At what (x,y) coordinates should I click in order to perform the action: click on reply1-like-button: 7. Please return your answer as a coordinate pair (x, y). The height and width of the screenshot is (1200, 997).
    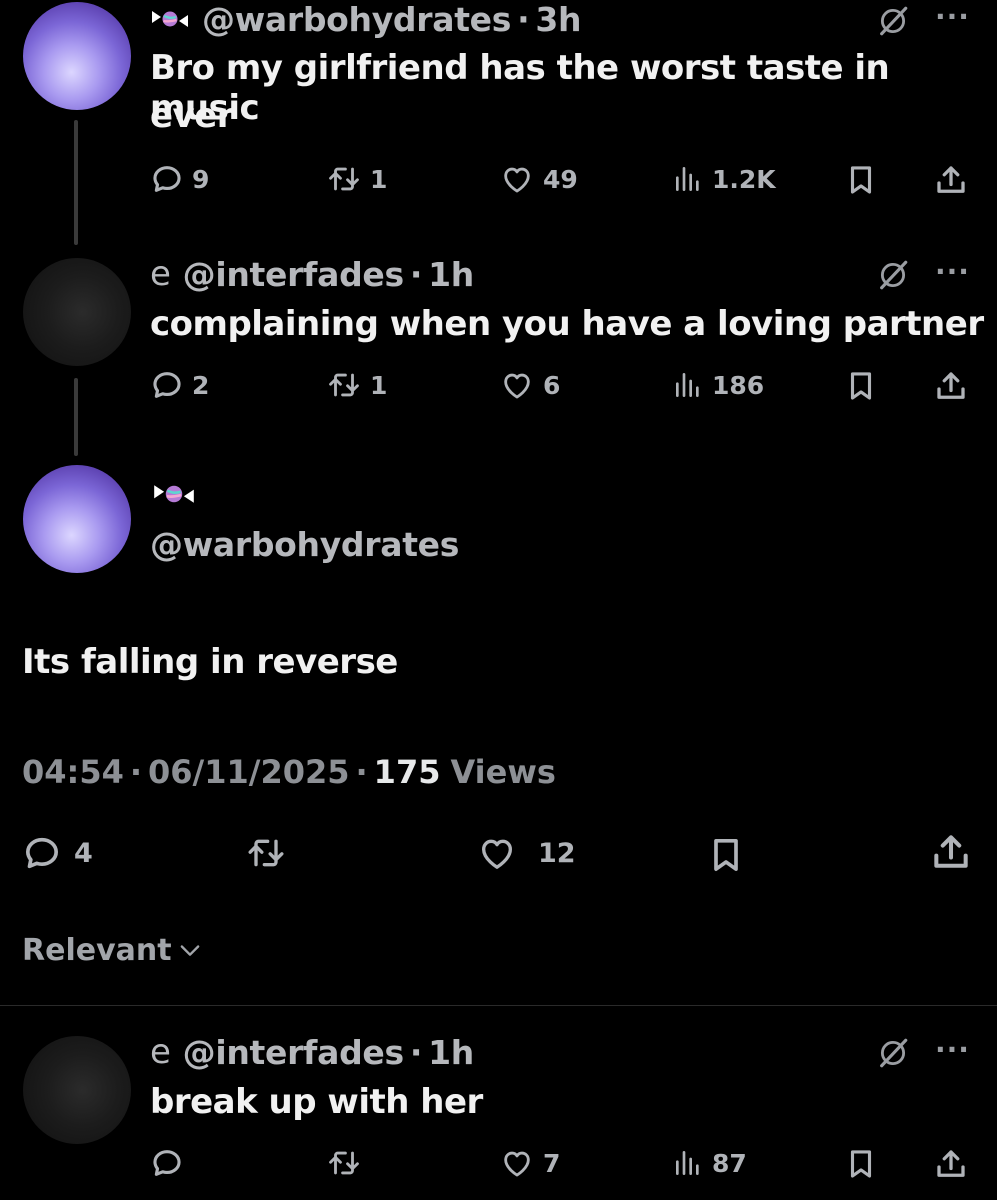
    Looking at the image, I should click on (529, 1163).